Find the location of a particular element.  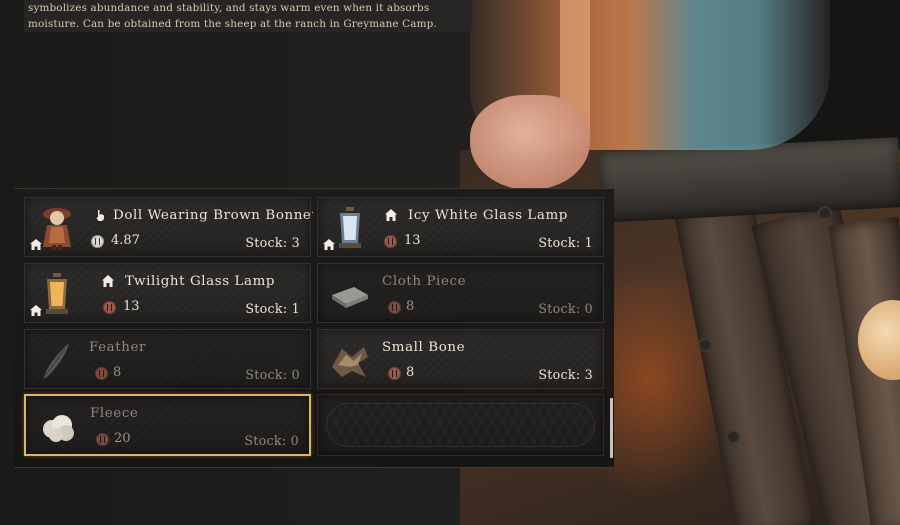

empty-item-slot is located at coordinates (460, 425).